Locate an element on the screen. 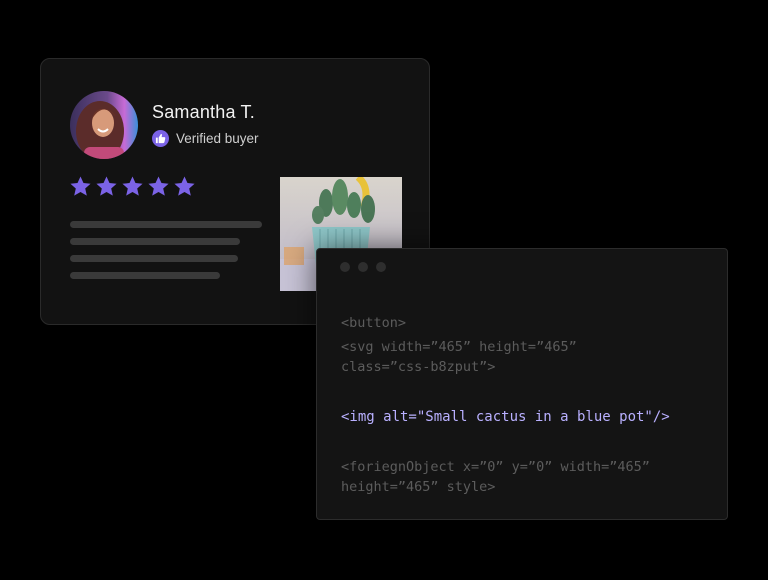 The height and width of the screenshot is (580, 768). verified-row: Verified buyer is located at coordinates (205, 138).